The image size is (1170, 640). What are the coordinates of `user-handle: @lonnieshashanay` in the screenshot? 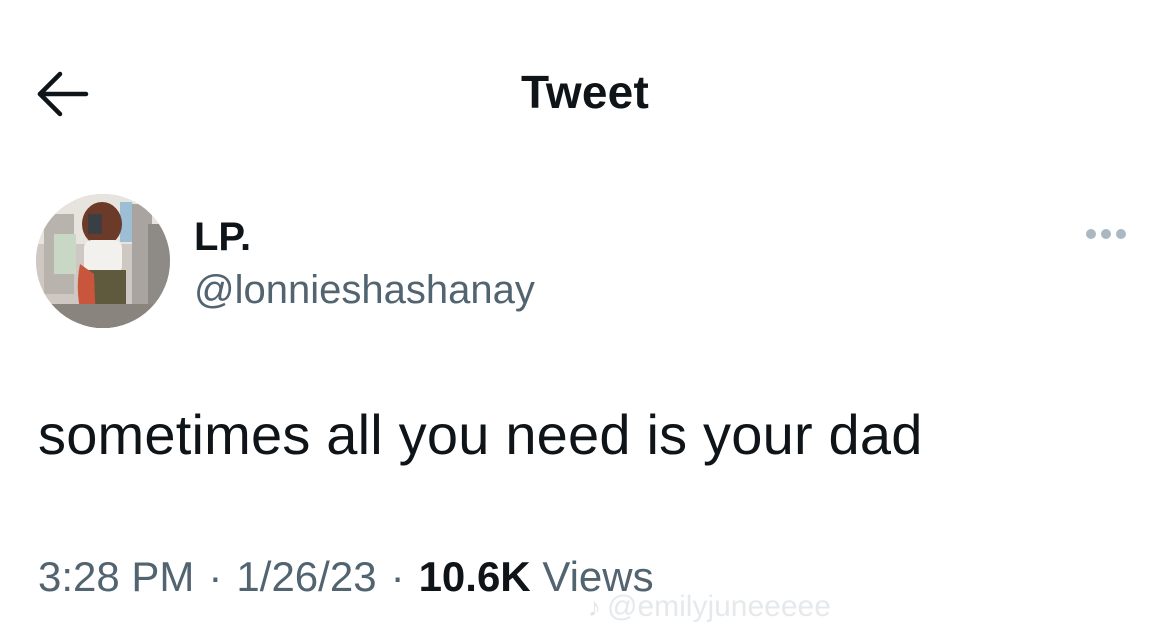 It's located at (364, 290).